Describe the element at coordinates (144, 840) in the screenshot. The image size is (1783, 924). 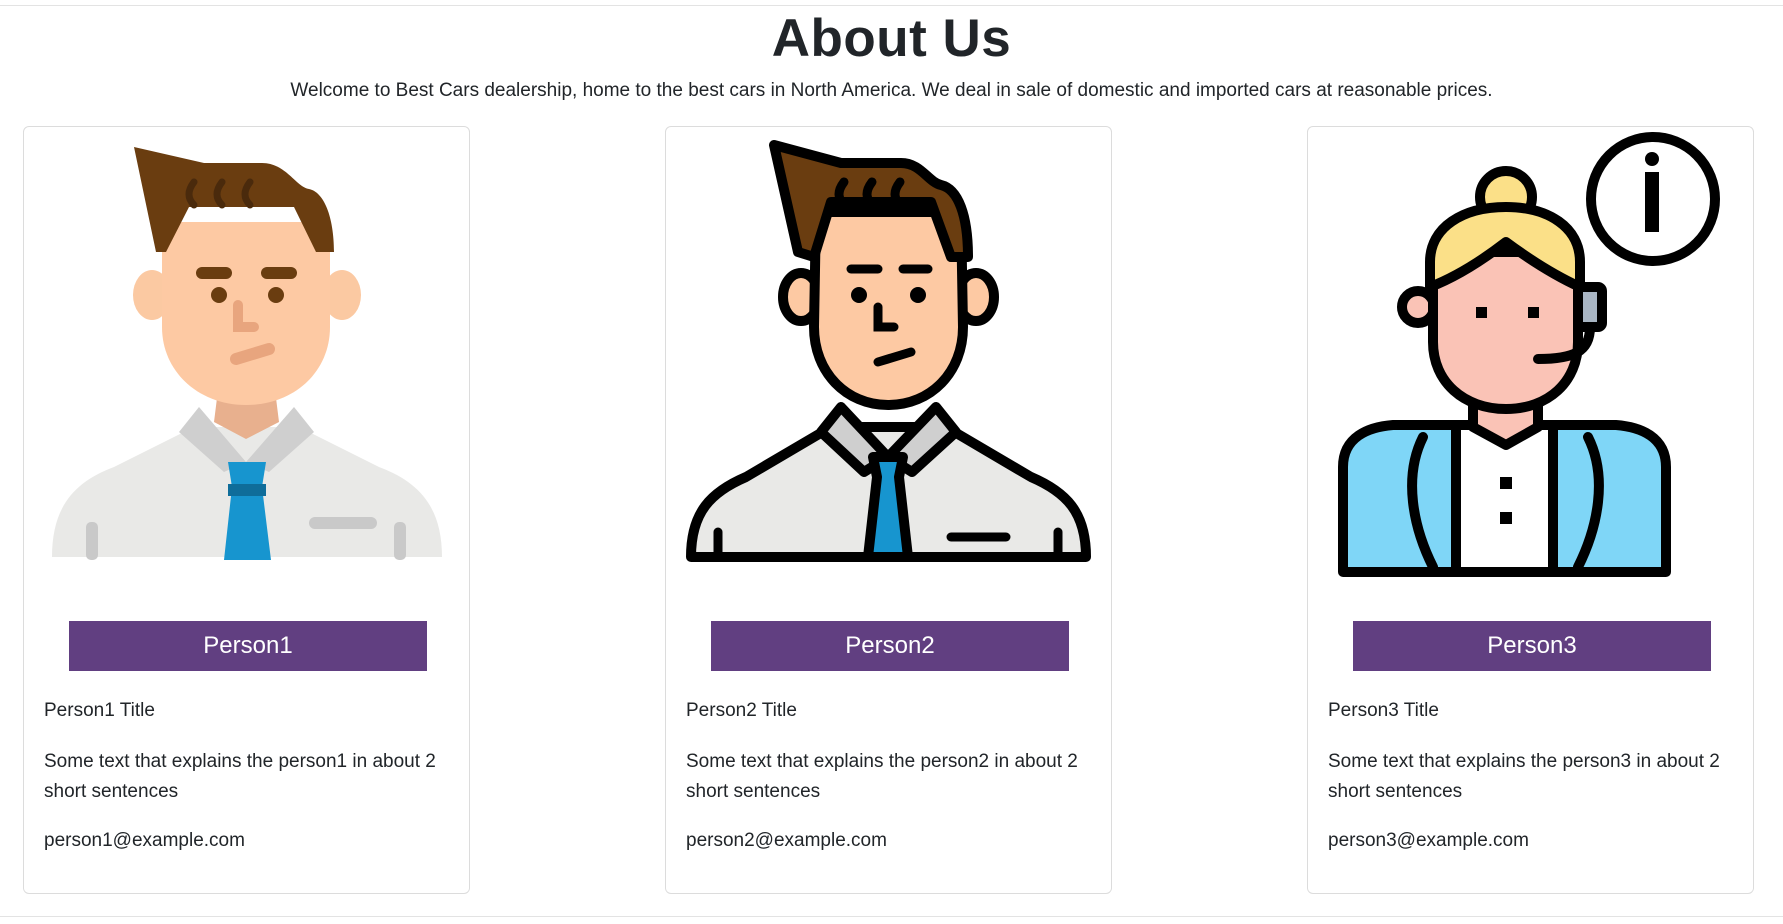
I see `person-email: person1@example.com` at that location.